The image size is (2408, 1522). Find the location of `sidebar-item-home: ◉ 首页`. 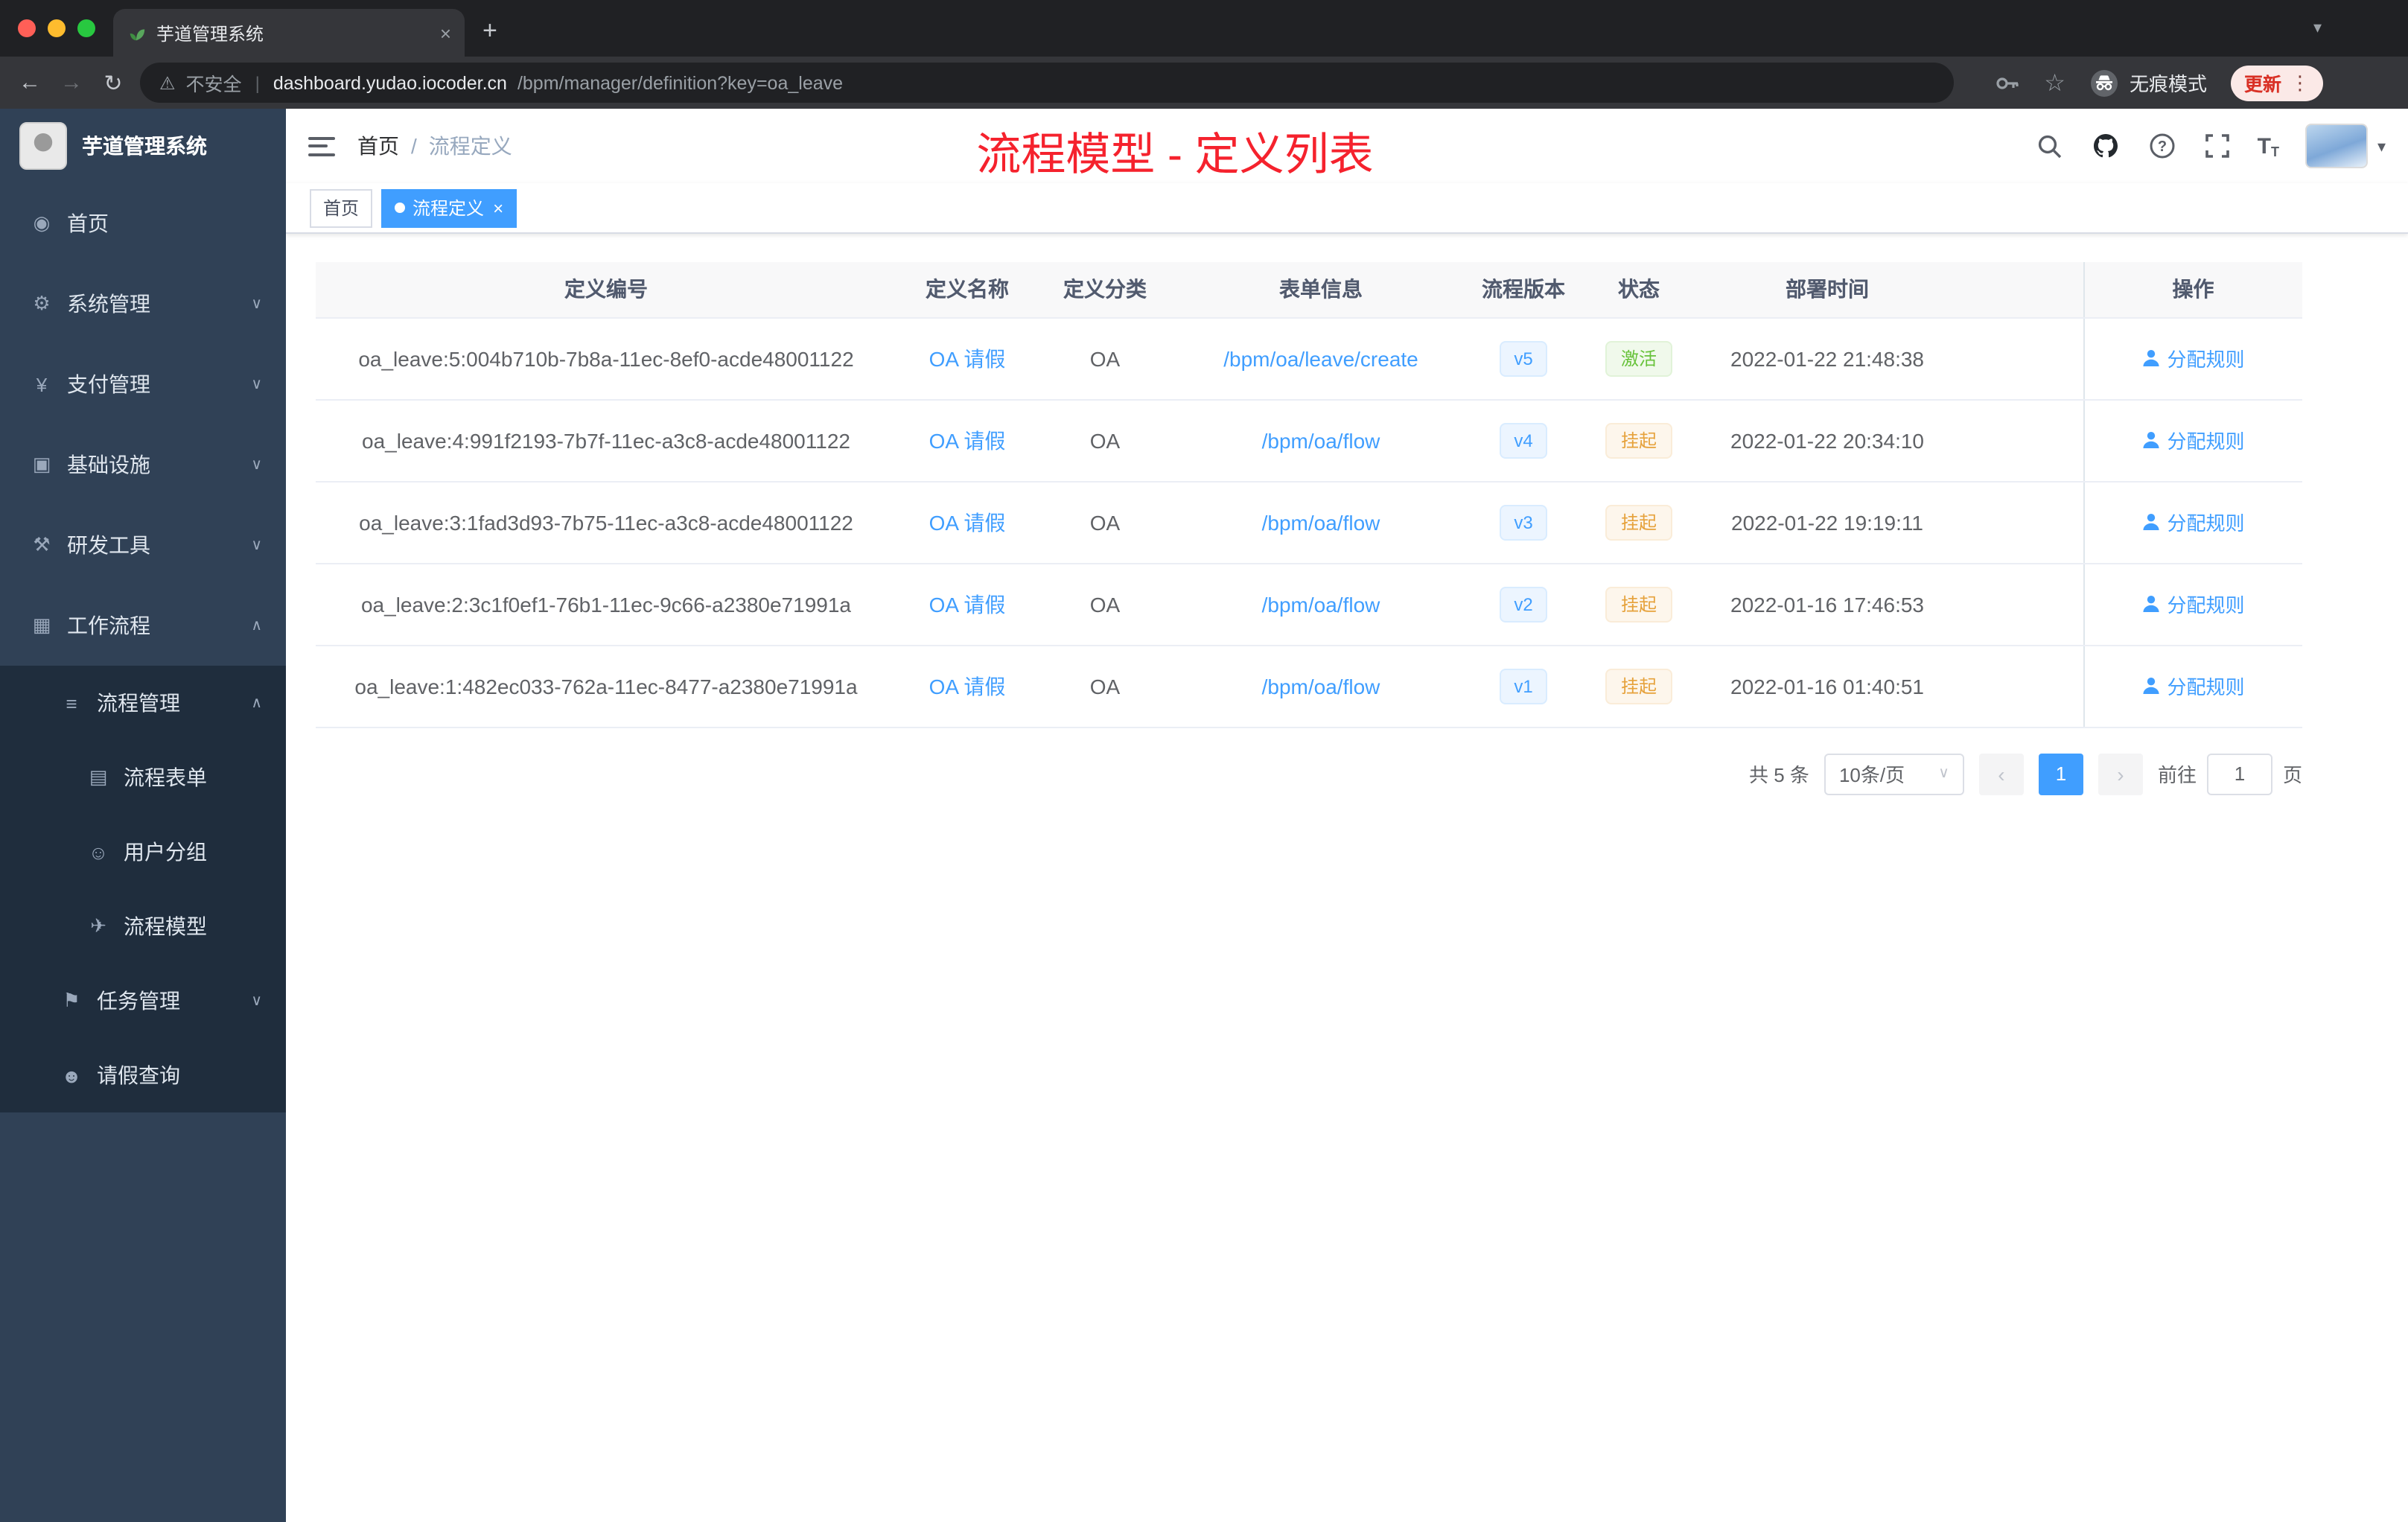

sidebar-item-home: ◉ 首页 is located at coordinates (143, 223).